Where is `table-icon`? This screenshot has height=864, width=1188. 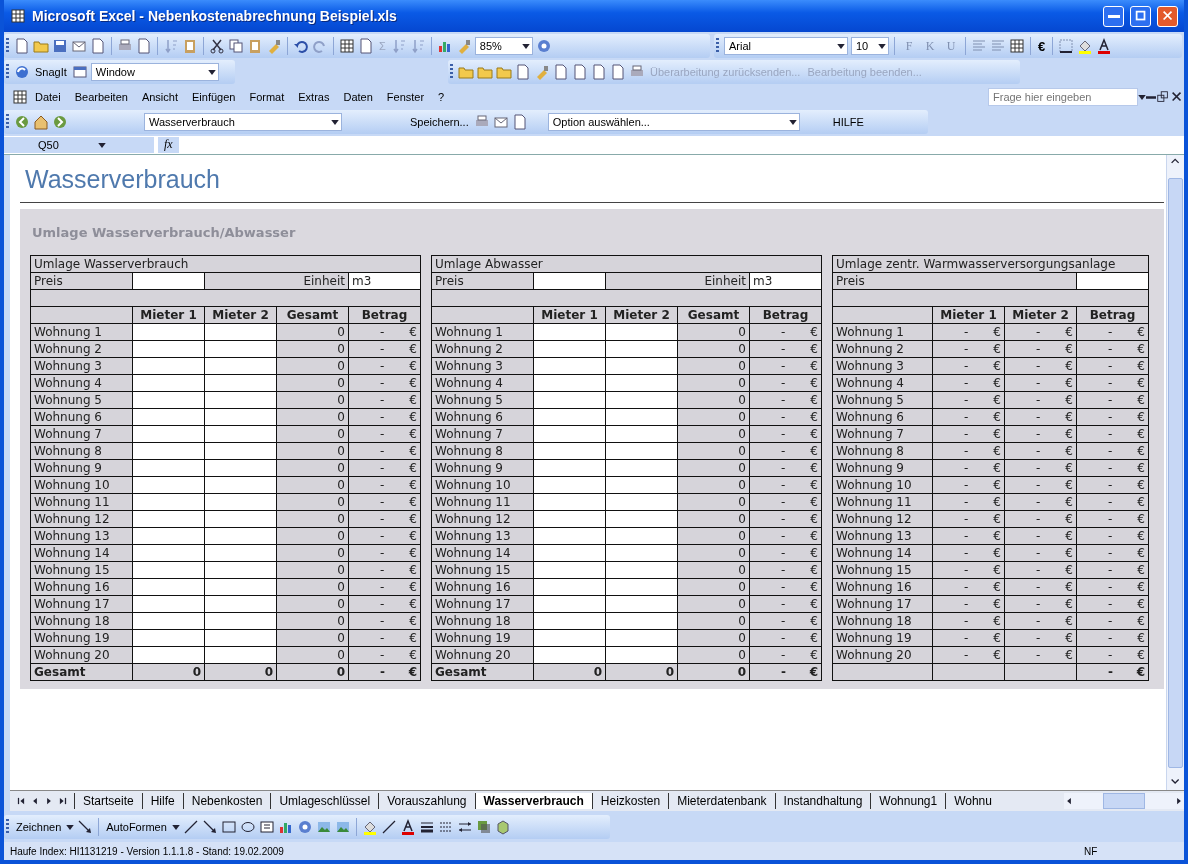 table-icon is located at coordinates (347, 46).